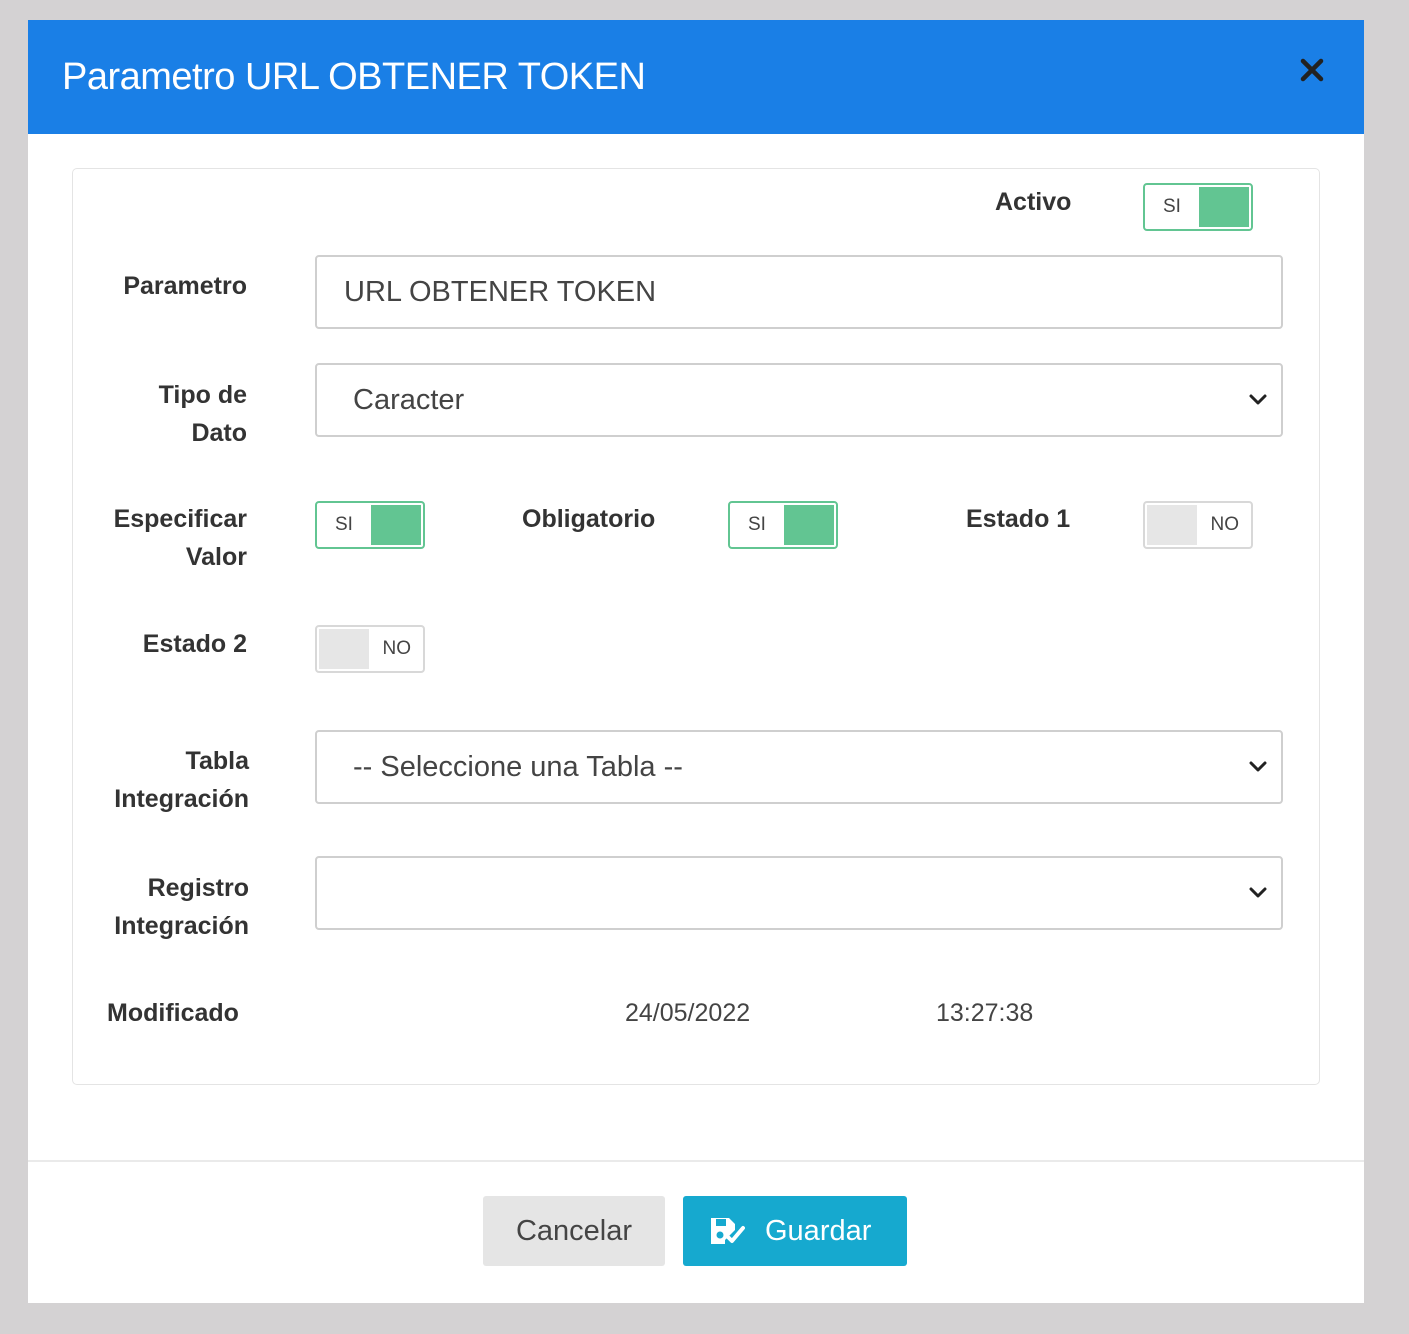 This screenshot has width=1409, height=1334. I want to click on tabla-integracion-value: -- Seleccione una Tabla --, so click(518, 767).